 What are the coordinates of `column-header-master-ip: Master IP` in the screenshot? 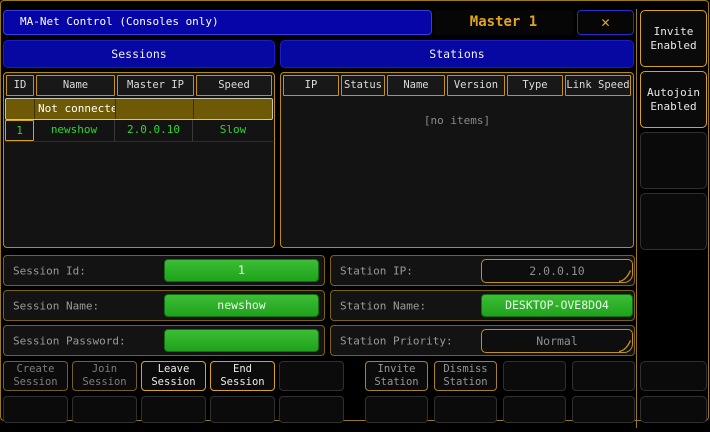 It's located at (155, 85).